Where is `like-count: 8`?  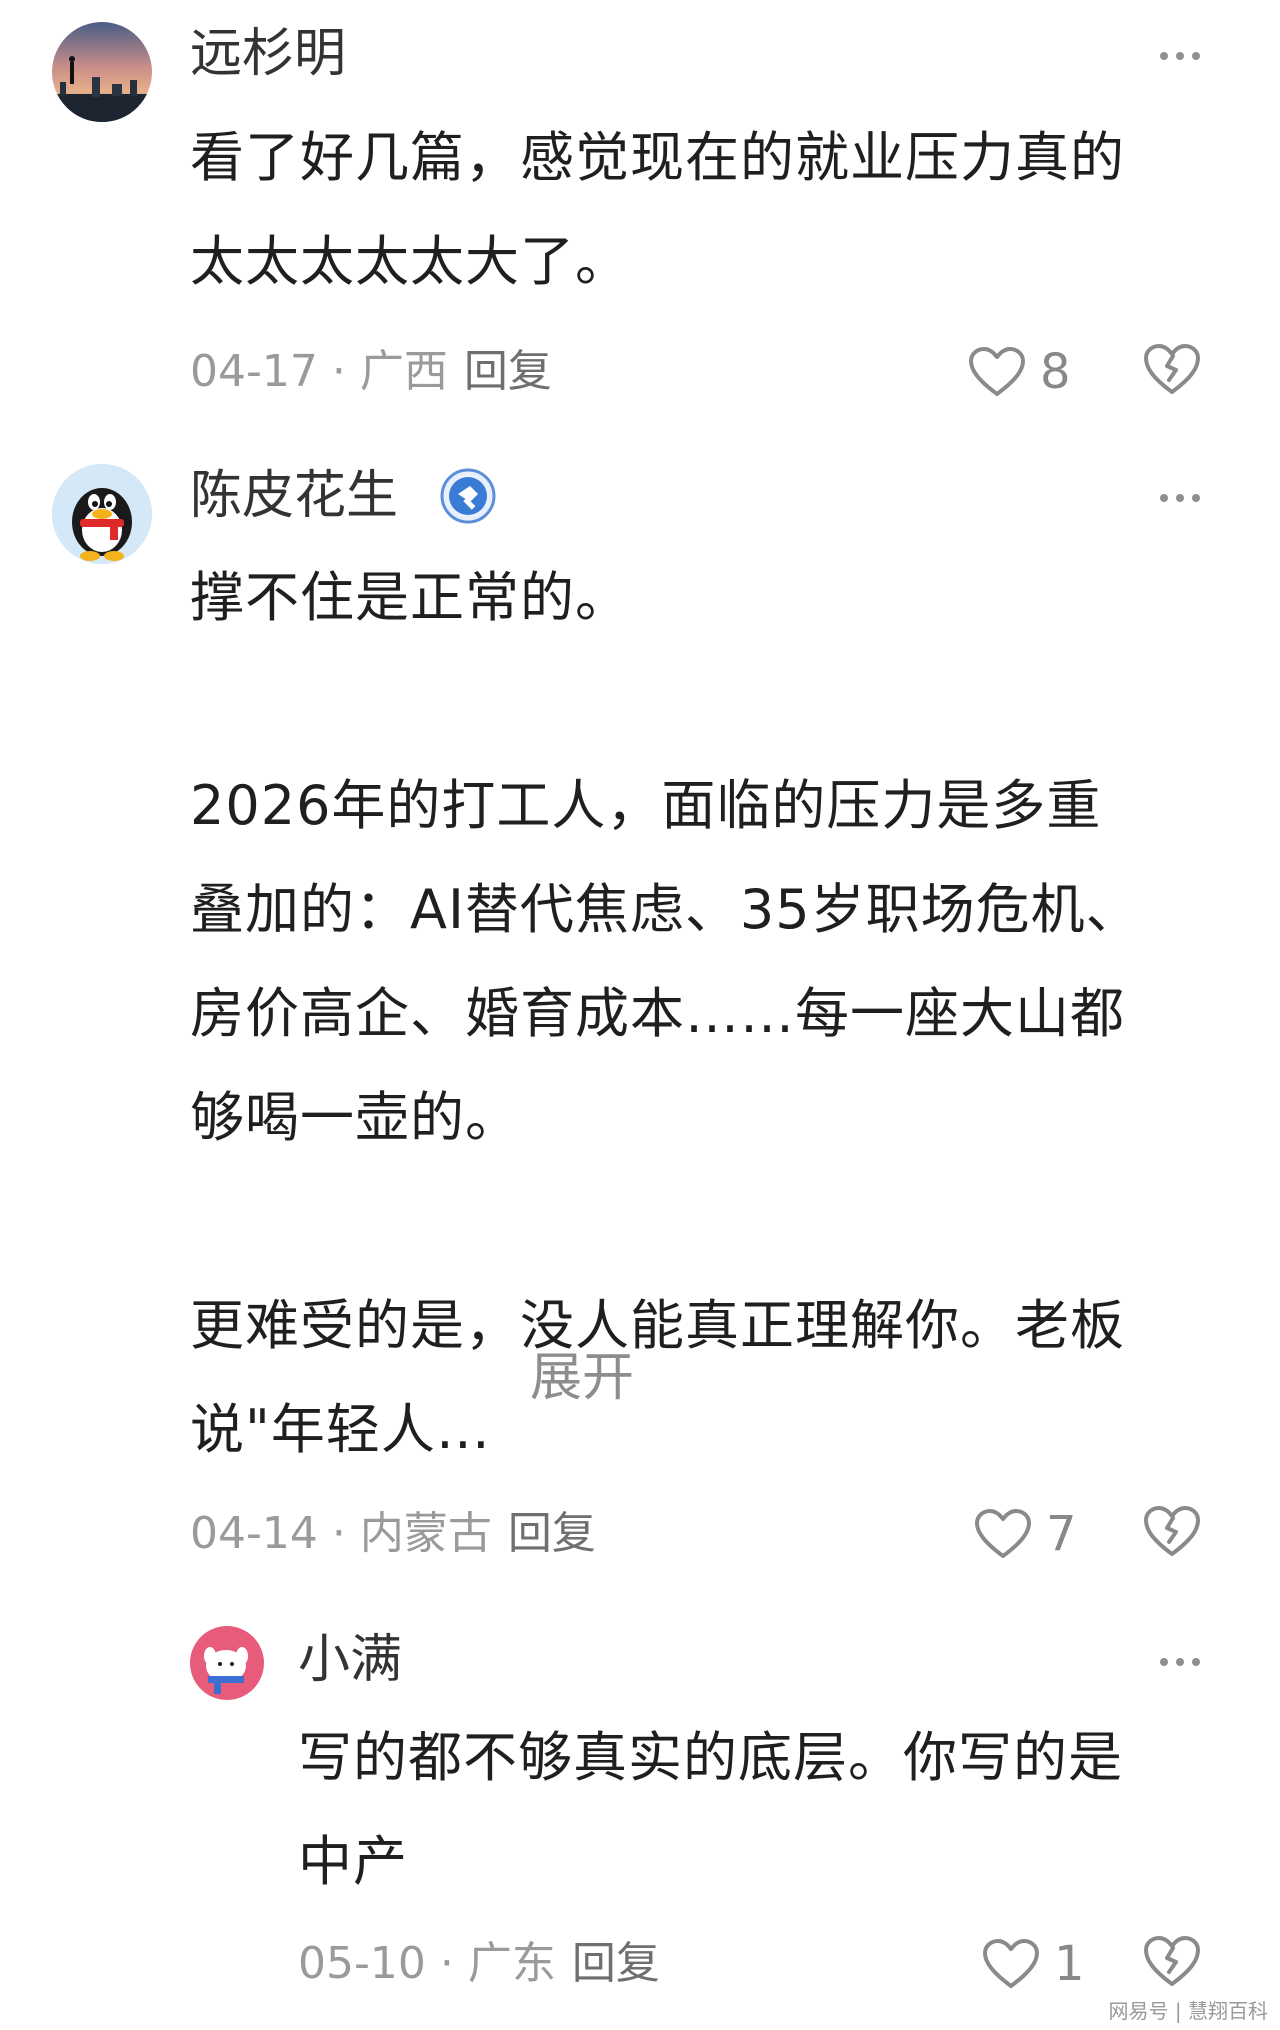 like-count: 8 is located at coordinates (1055, 372).